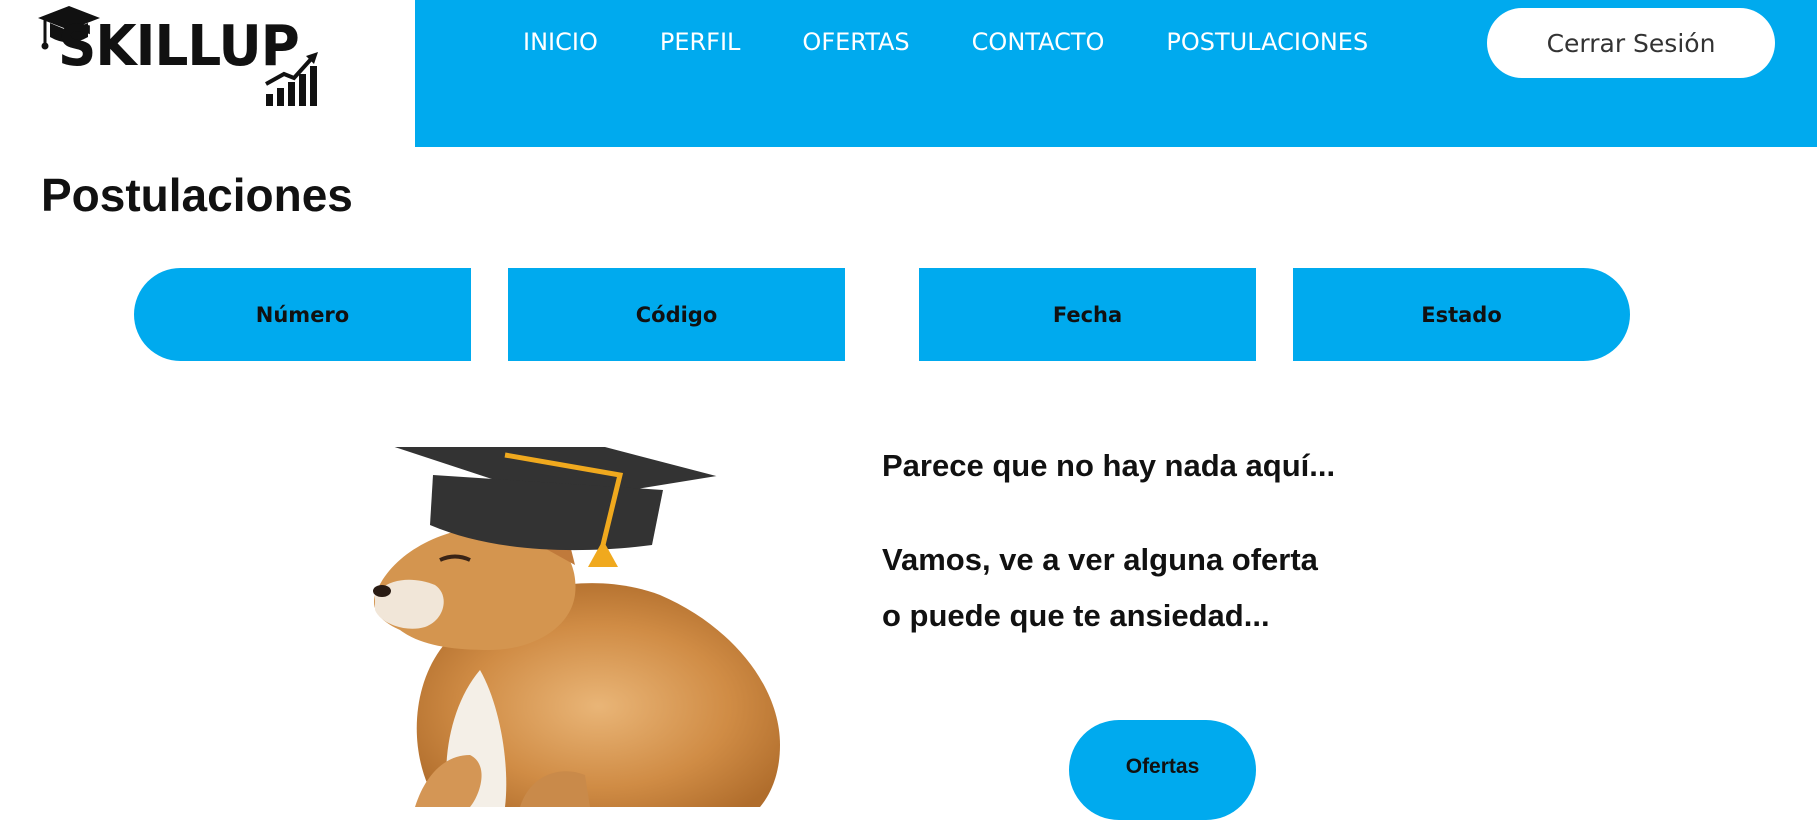 Image resolution: width=1817 pixels, height=820 pixels. What do you see at coordinates (1162, 770) in the screenshot?
I see `offers-button: Ofertas` at bounding box center [1162, 770].